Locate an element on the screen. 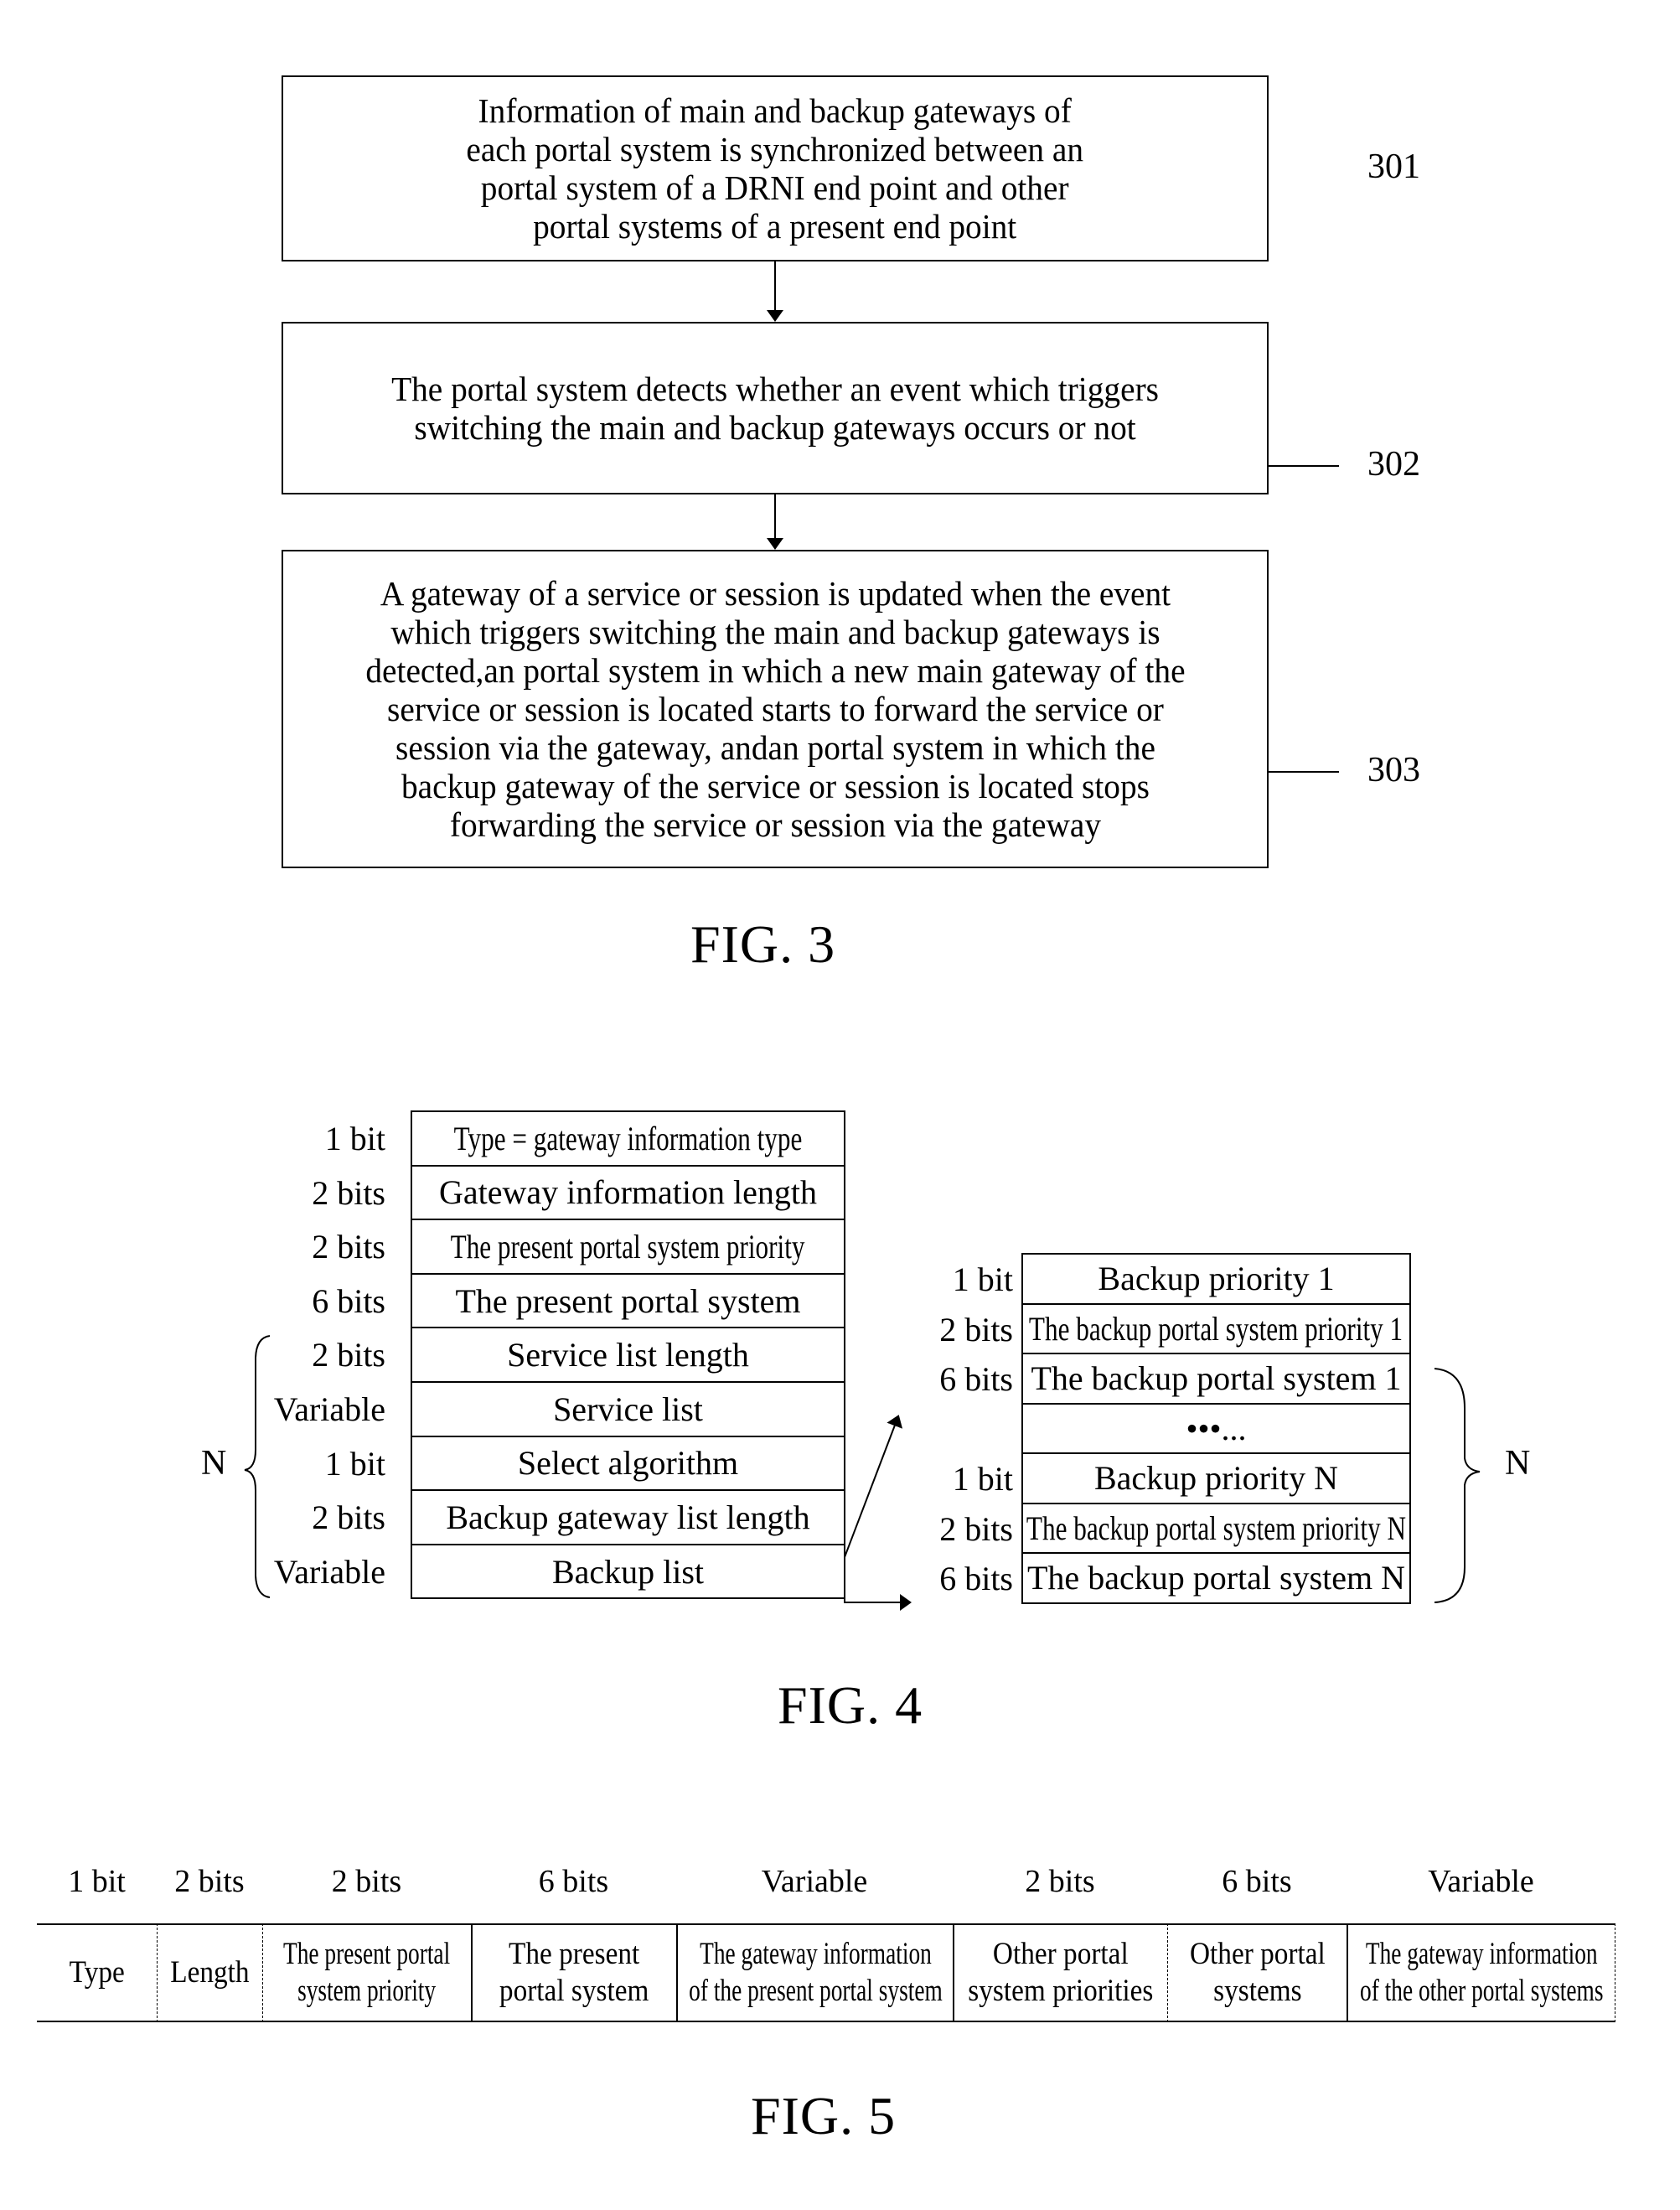  field-cell: Service list is located at coordinates (628, 1409).